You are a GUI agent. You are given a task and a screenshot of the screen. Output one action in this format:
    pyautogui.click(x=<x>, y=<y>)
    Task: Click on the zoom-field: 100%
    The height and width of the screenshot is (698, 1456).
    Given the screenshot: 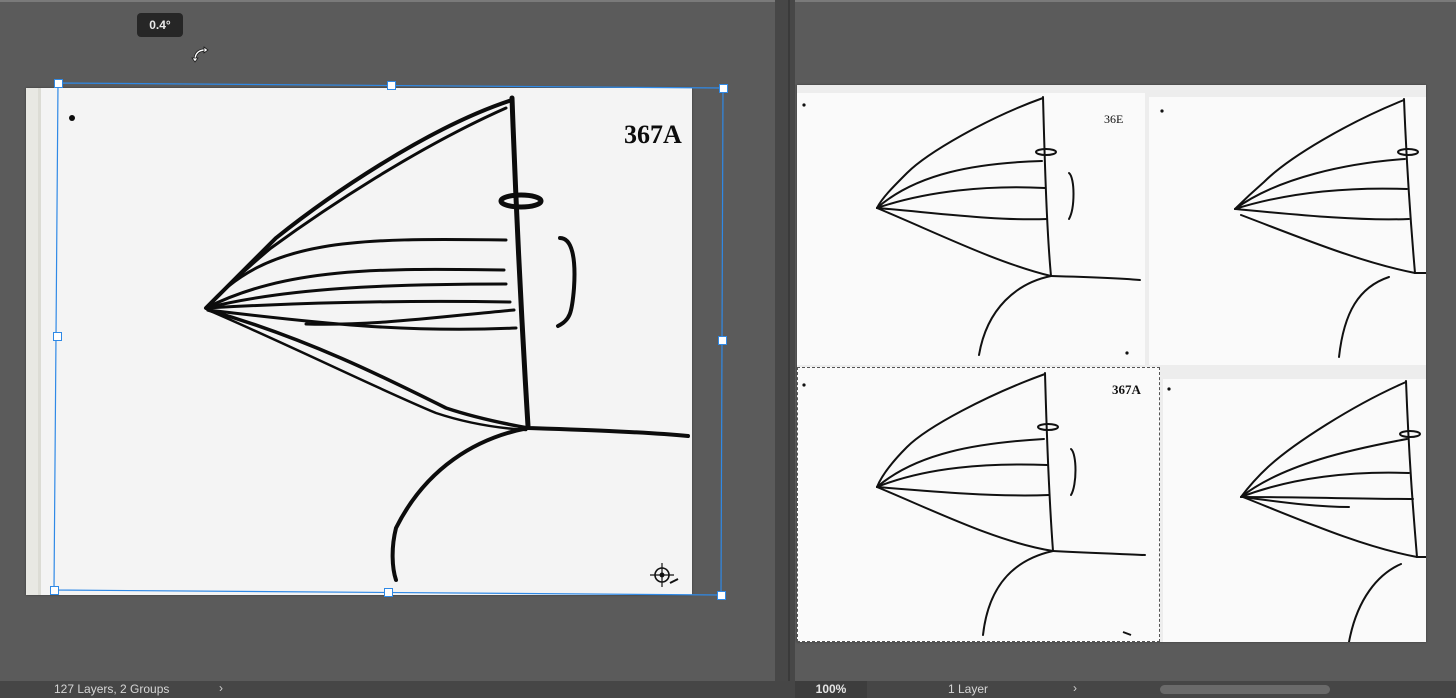 What is the action you would take?
    pyautogui.click(x=831, y=689)
    